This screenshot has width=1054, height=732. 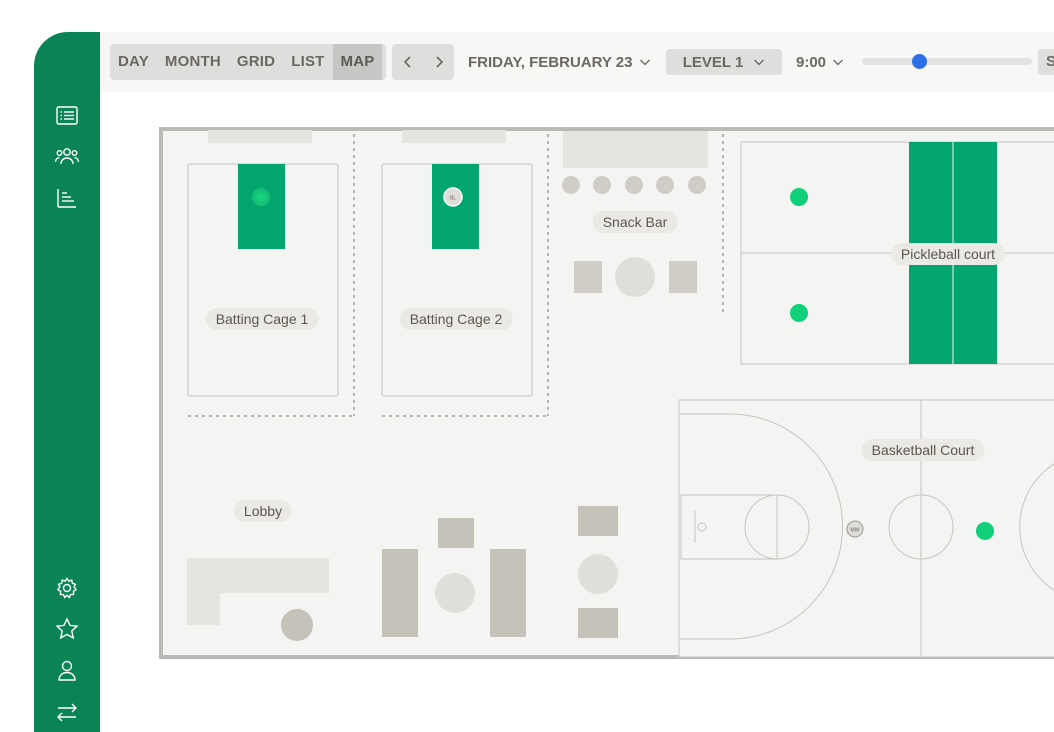 What do you see at coordinates (713, 62) in the screenshot?
I see `level-value: LEVEL 1` at bounding box center [713, 62].